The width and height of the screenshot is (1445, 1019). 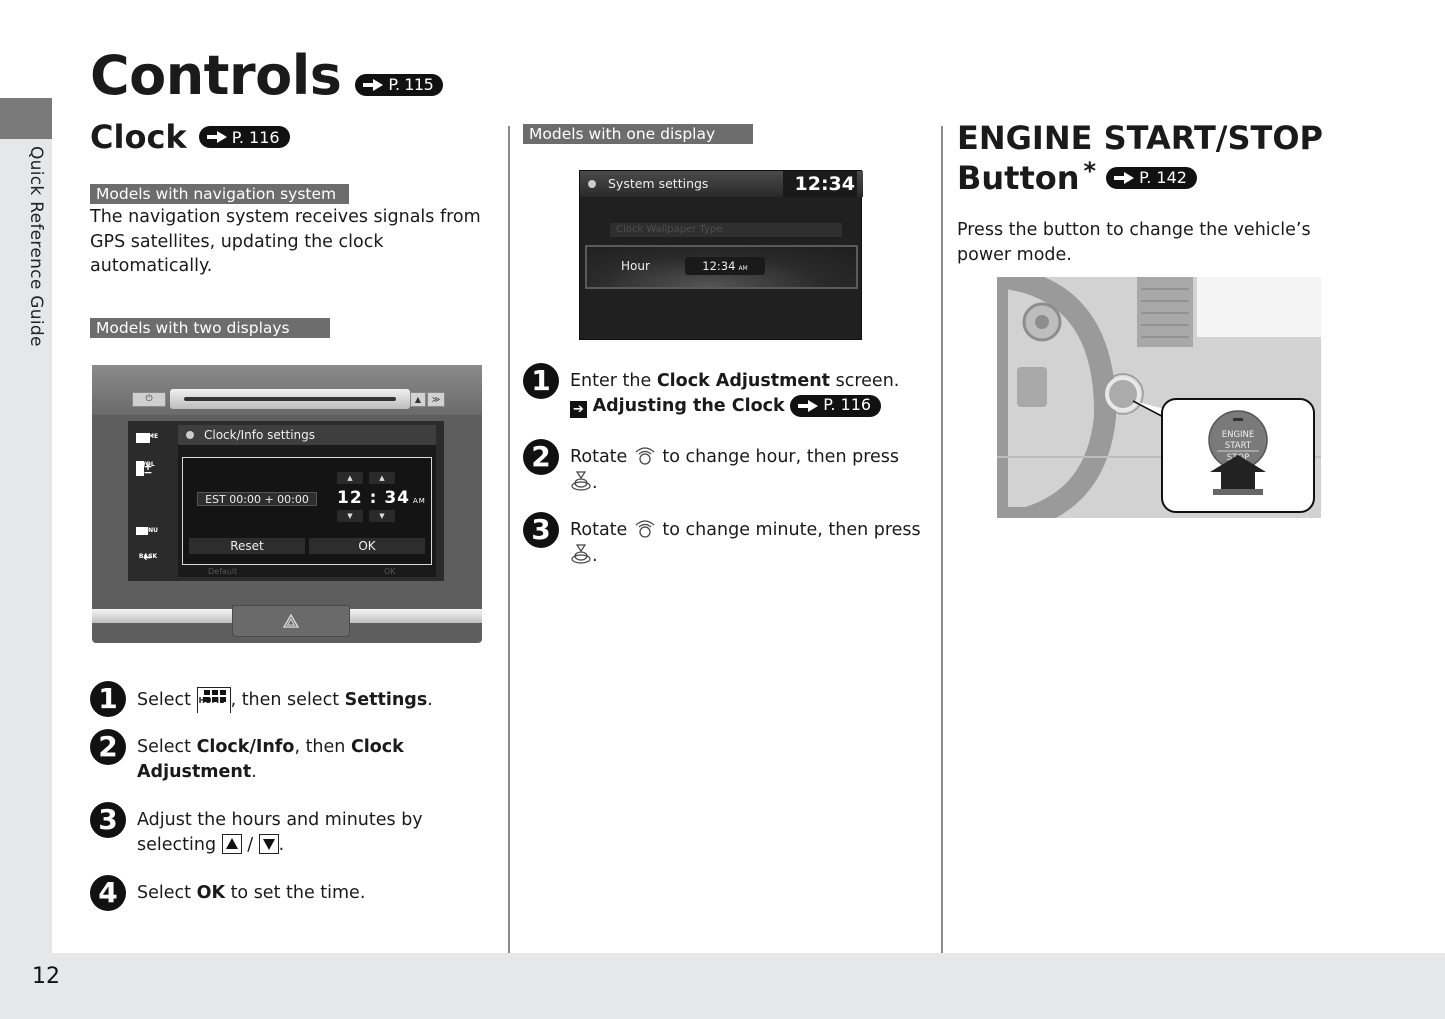 What do you see at coordinates (36, 246) in the screenshot?
I see `side-tab-label: Quick Reference Guide` at bounding box center [36, 246].